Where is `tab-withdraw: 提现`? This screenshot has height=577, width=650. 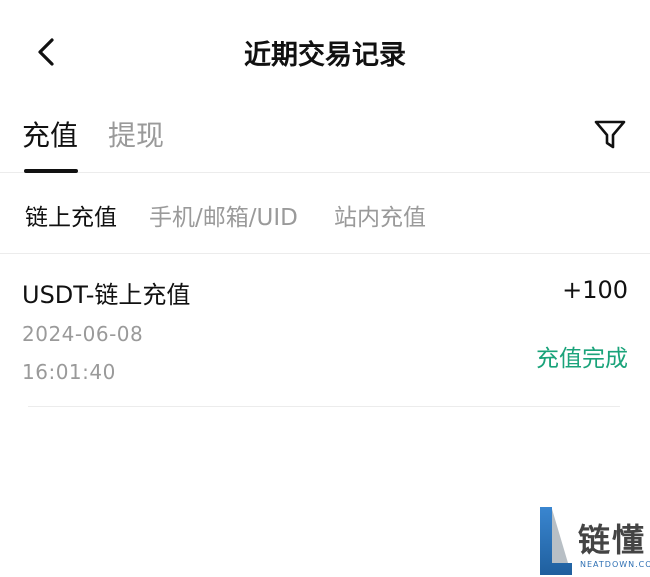 tab-withdraw: 提现 is located at coordinates (136, 134).